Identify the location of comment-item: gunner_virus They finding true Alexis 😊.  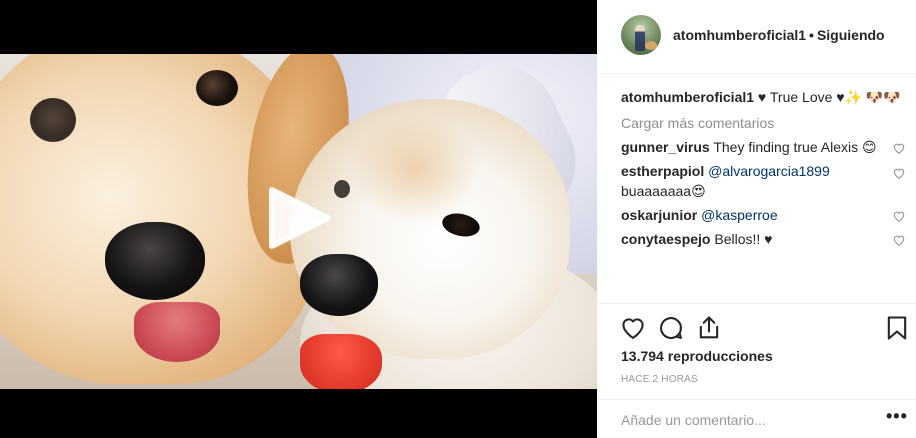
(768, 147).